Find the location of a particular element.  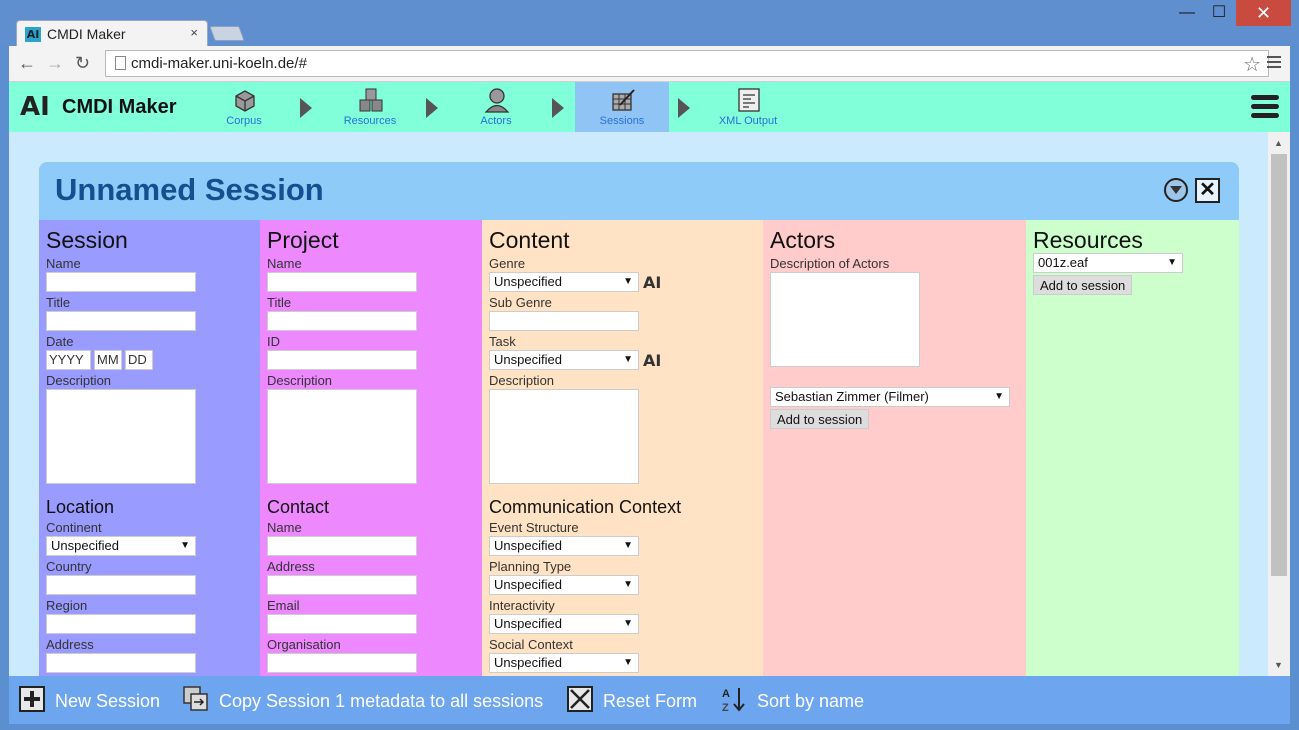

contact-organisation-input is located at coordinates (342, 663).